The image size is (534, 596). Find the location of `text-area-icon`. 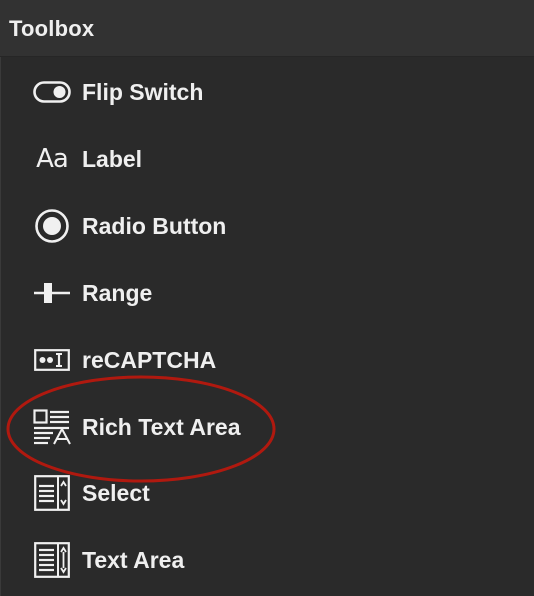

text-area-icon is located at coordinates (52, 560).